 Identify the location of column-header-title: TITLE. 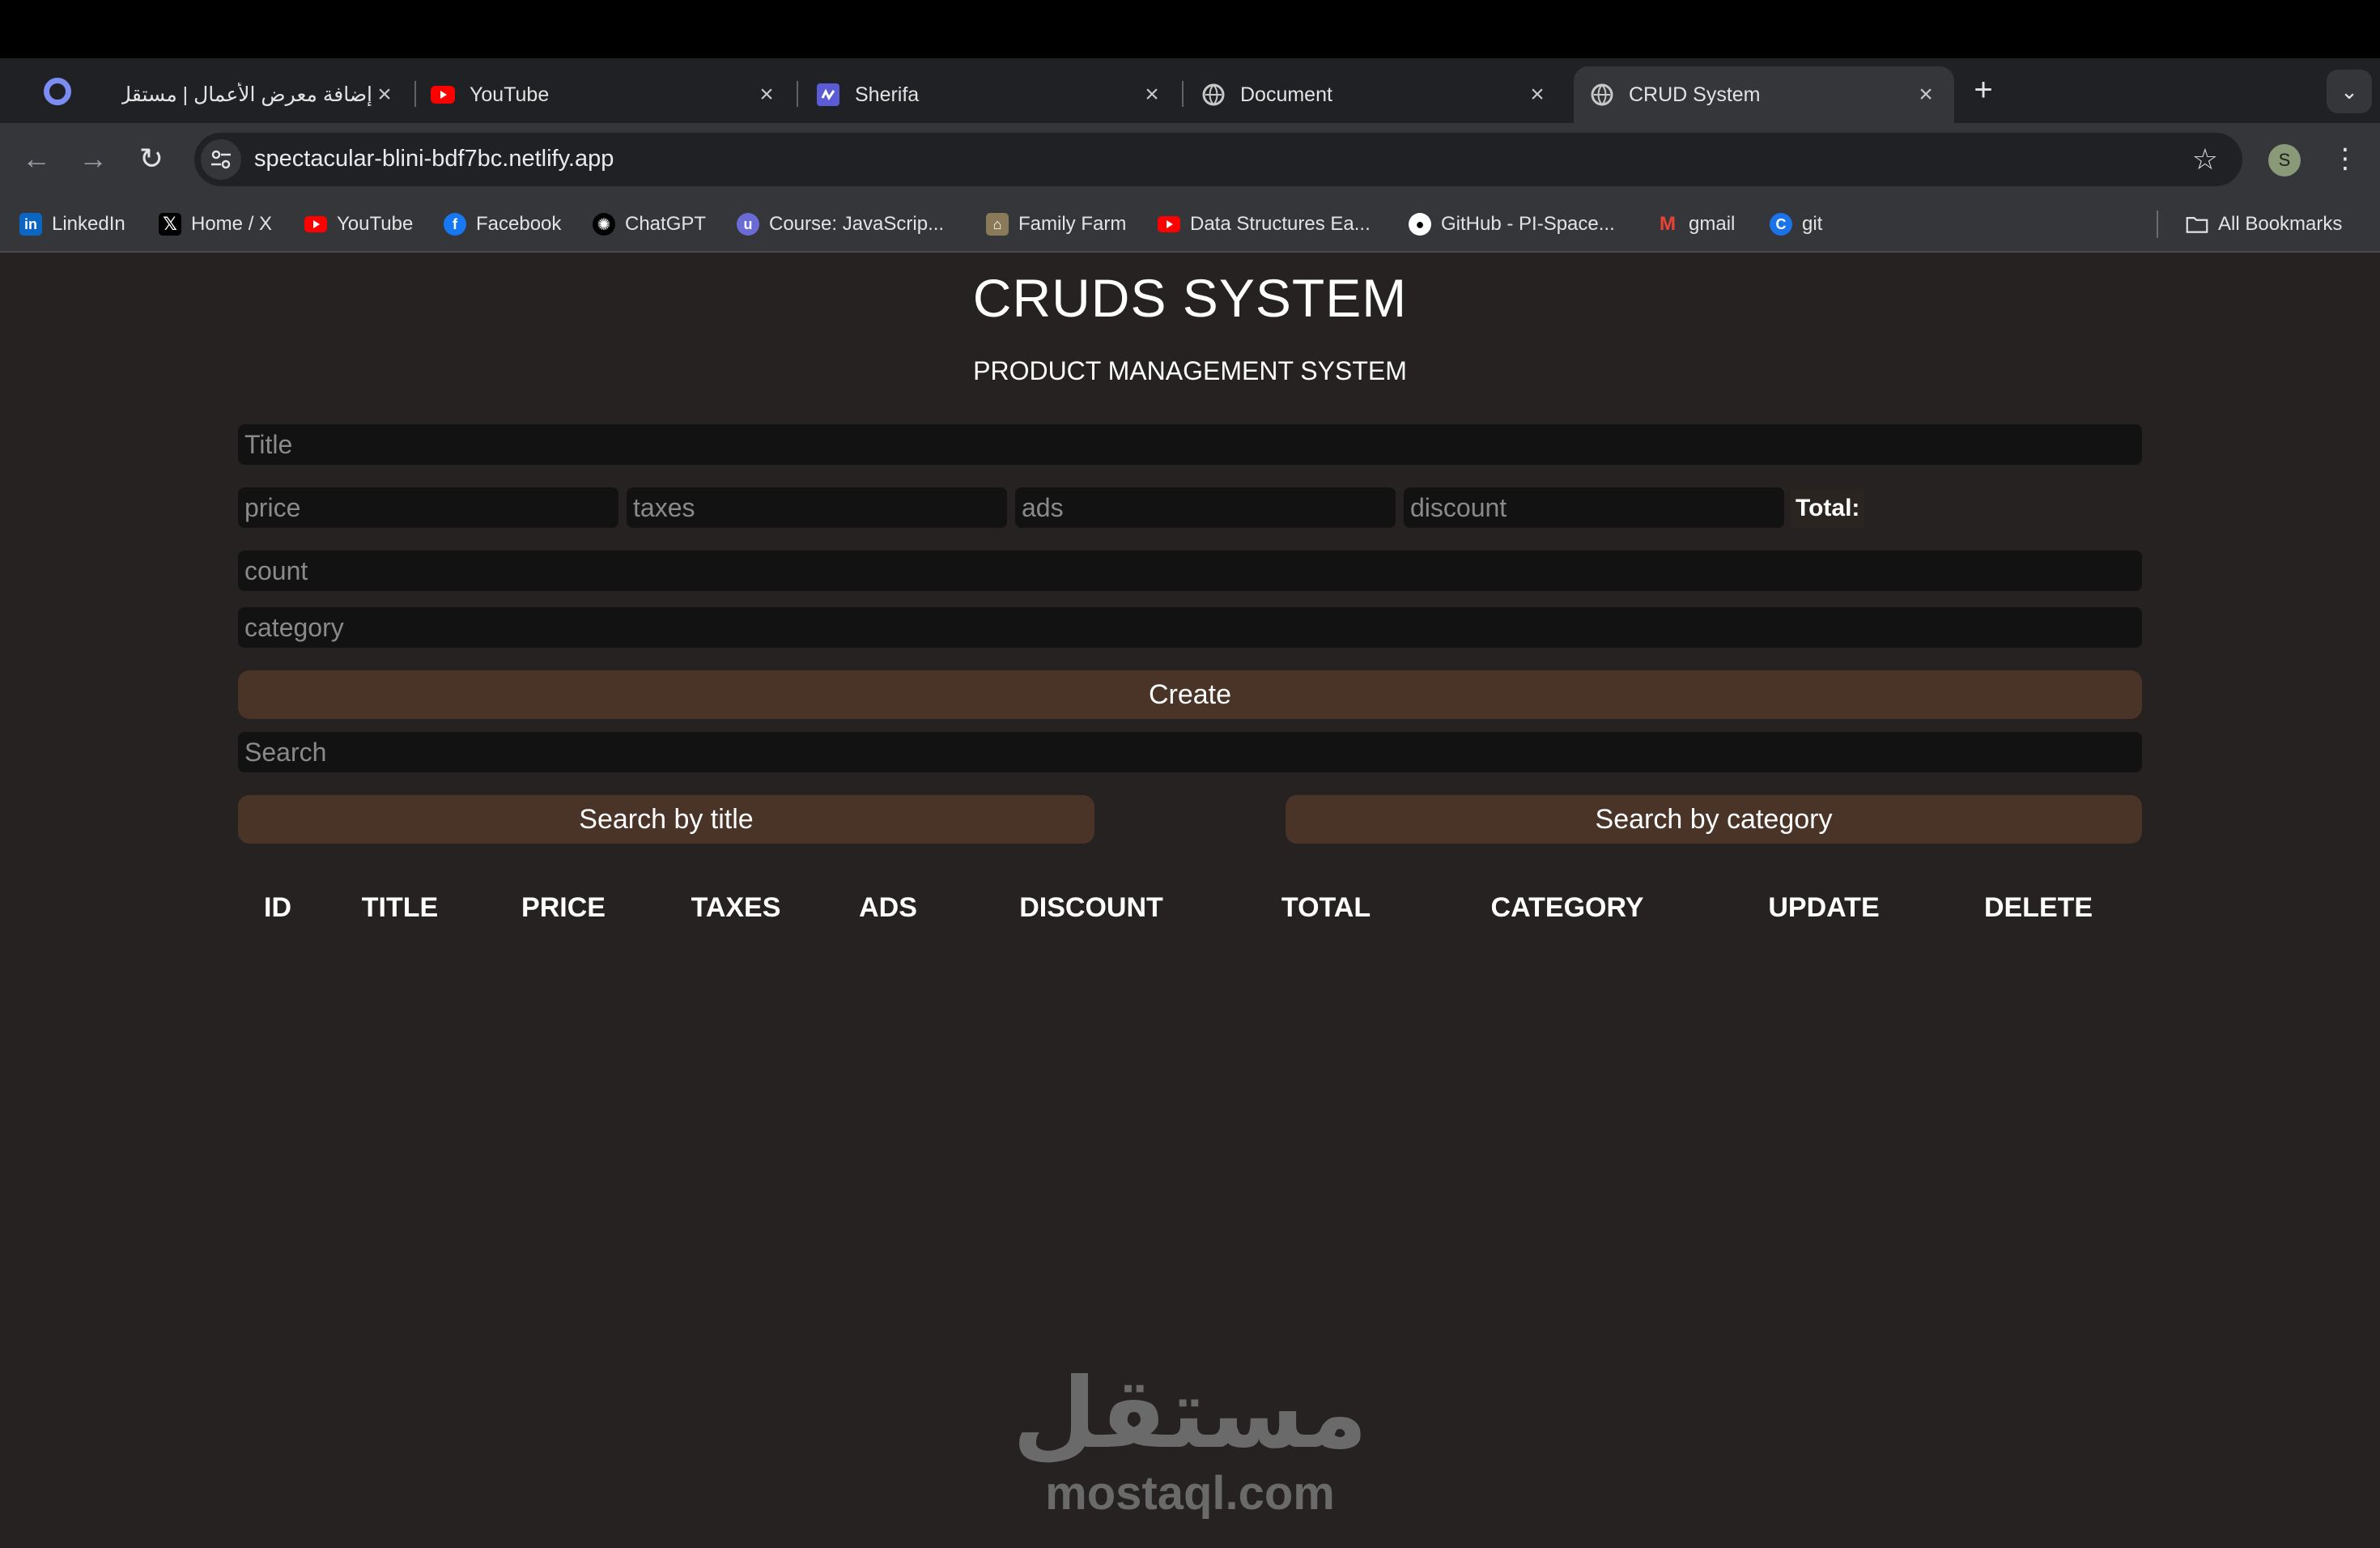
(400, 907).